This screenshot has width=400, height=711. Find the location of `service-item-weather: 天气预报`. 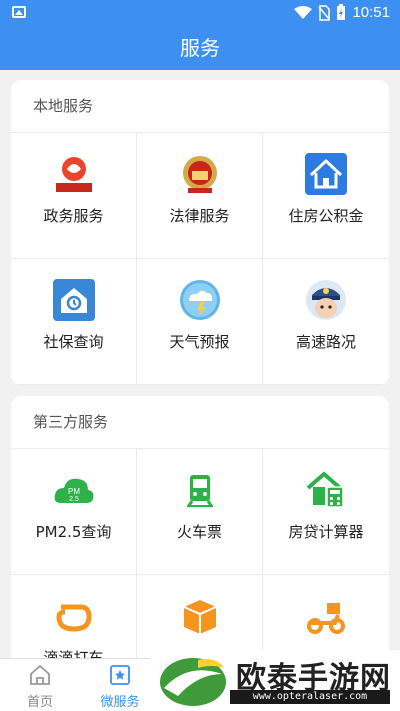

service-item-weather: 天气预报 is located at coordinates (200, 322).